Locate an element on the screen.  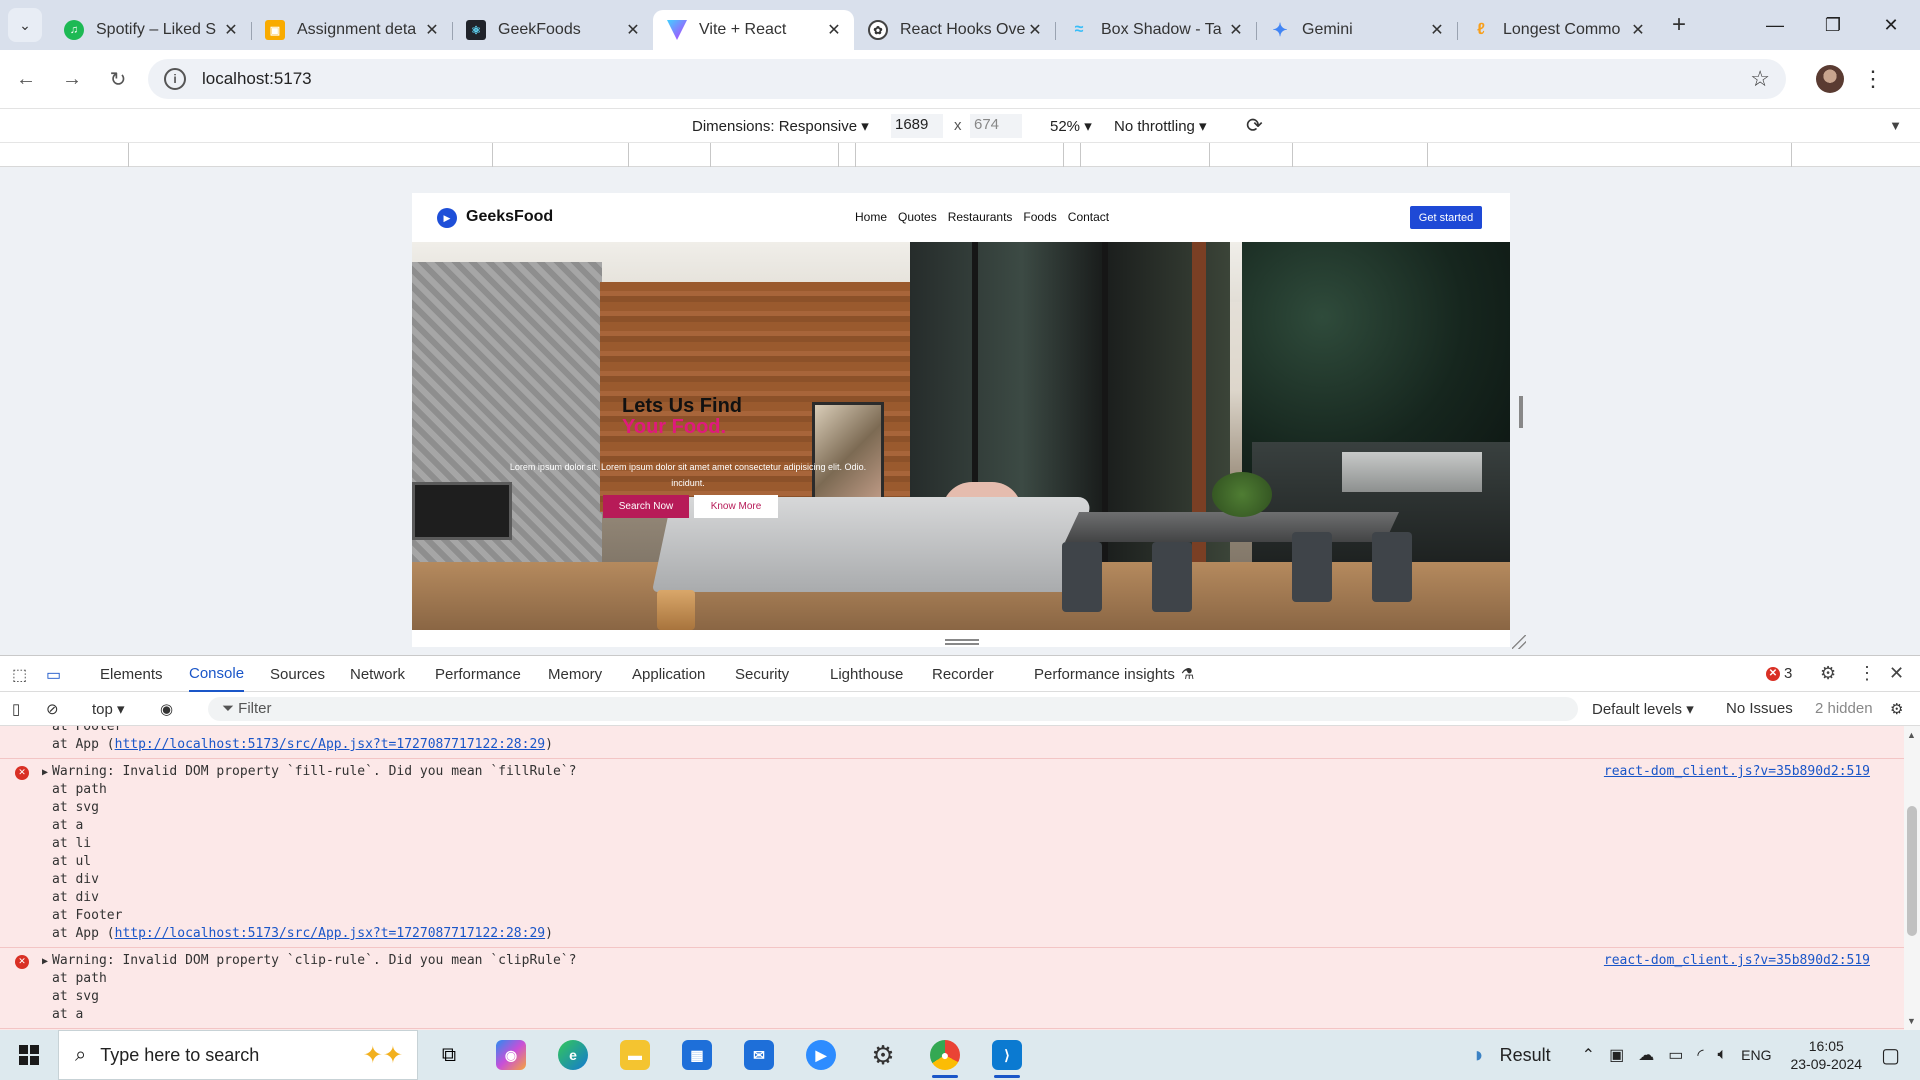
inspect-element-icon: ⬚ is located at coordinates (19, 675).